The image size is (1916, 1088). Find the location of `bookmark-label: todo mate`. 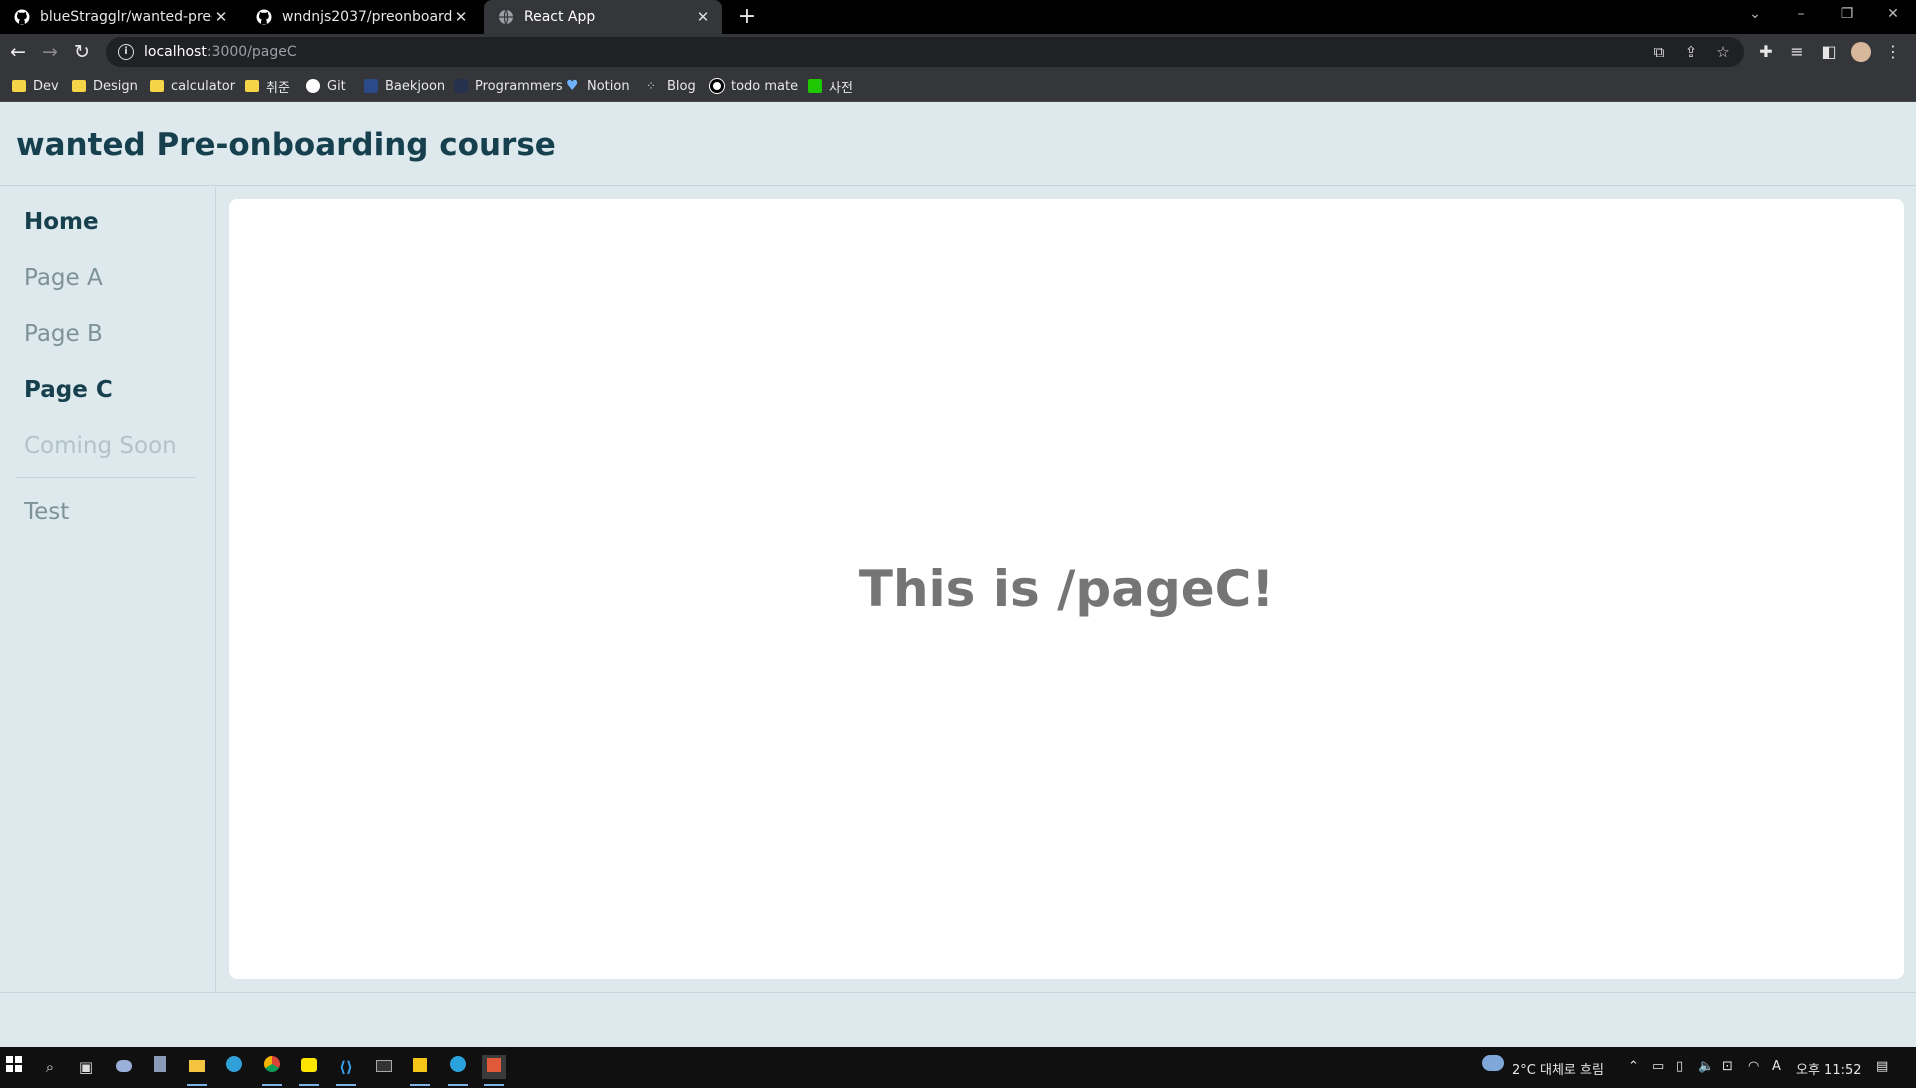

bookmark-label: todo mate is located at coordinates (765, 86).